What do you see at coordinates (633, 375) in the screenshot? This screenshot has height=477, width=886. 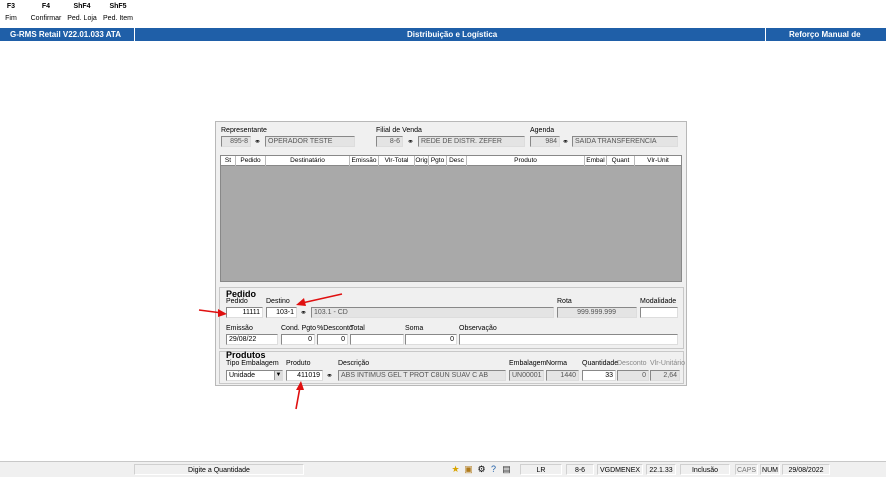 I see `desconto-produto-field: 0` at bounding box center [633, 375].